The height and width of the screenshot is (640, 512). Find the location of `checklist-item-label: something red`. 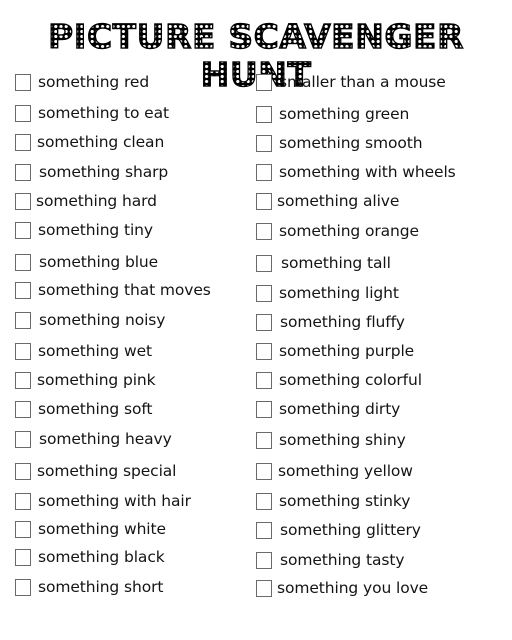

checklist-item-label: something red is located at coordinates (94, 82).